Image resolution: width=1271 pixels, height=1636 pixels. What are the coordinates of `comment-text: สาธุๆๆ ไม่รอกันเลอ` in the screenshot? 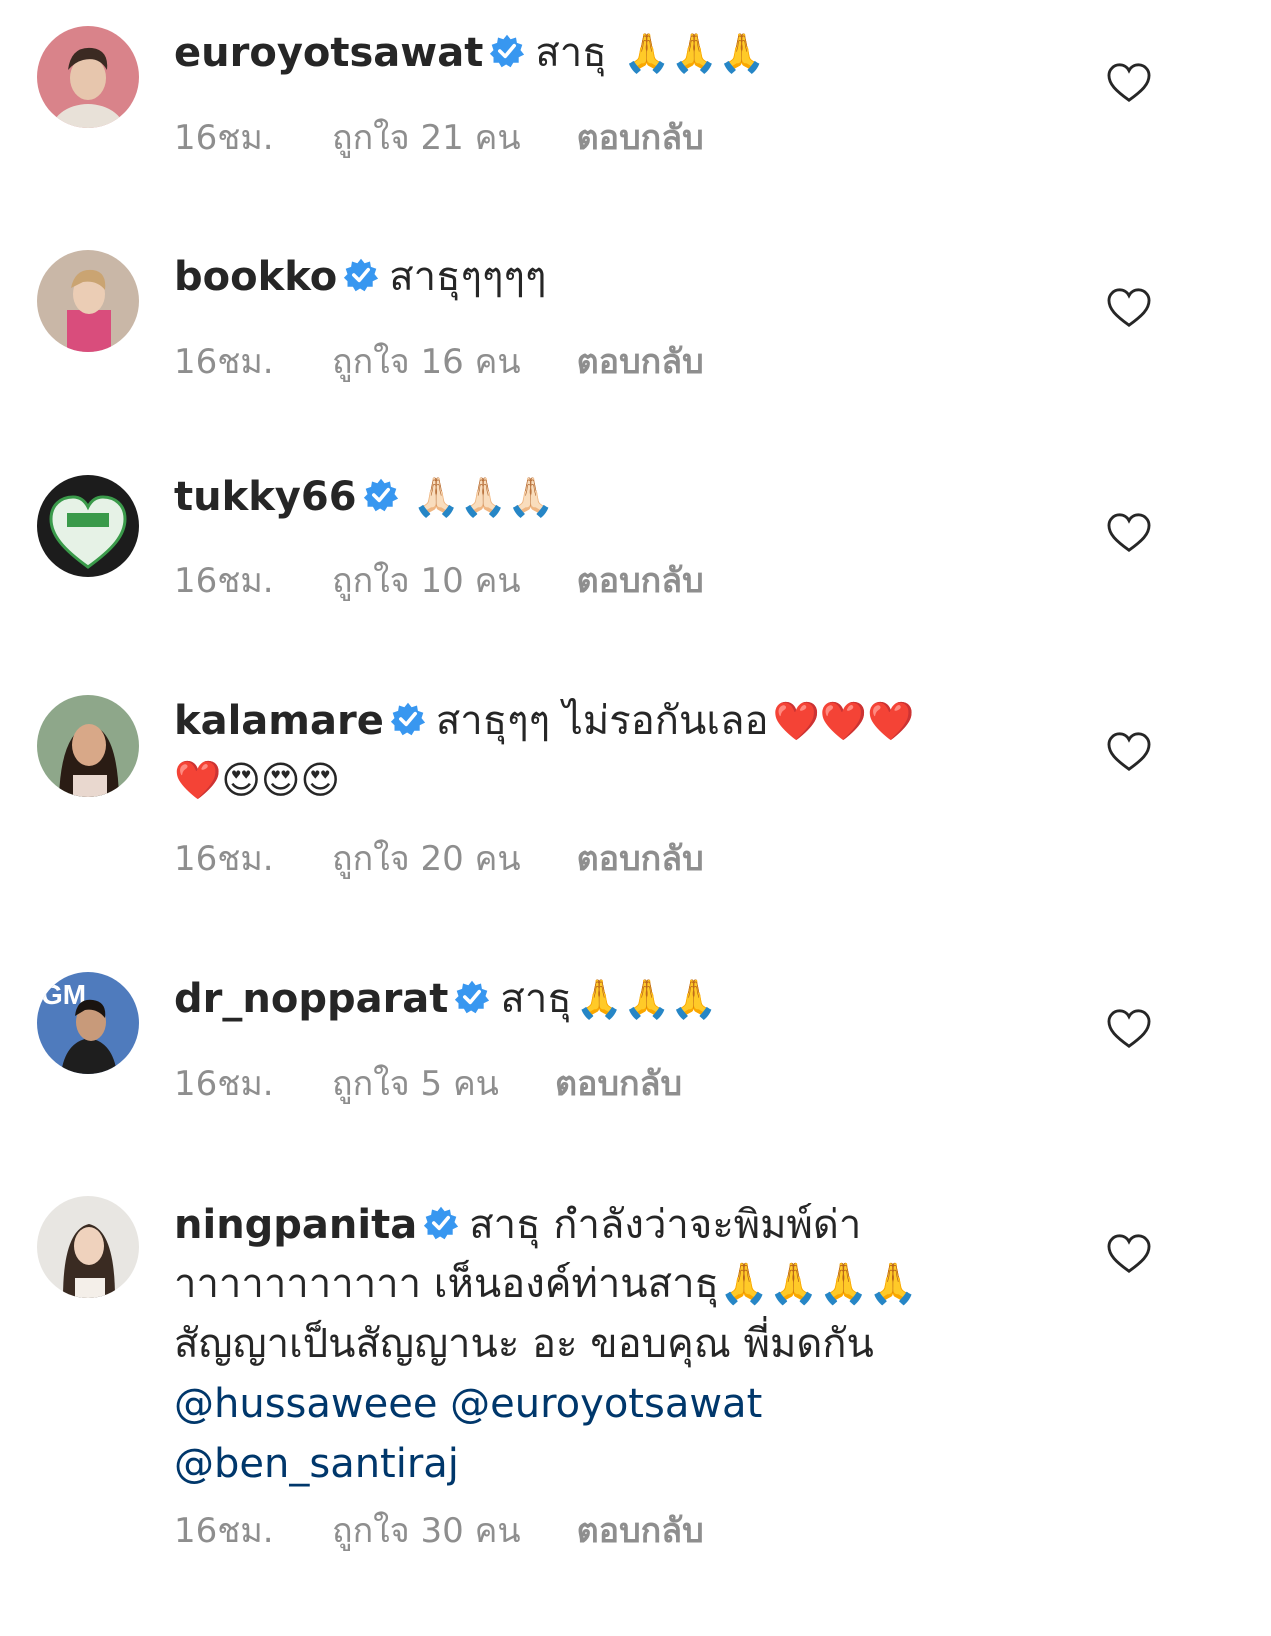 It's located at (602, 721).